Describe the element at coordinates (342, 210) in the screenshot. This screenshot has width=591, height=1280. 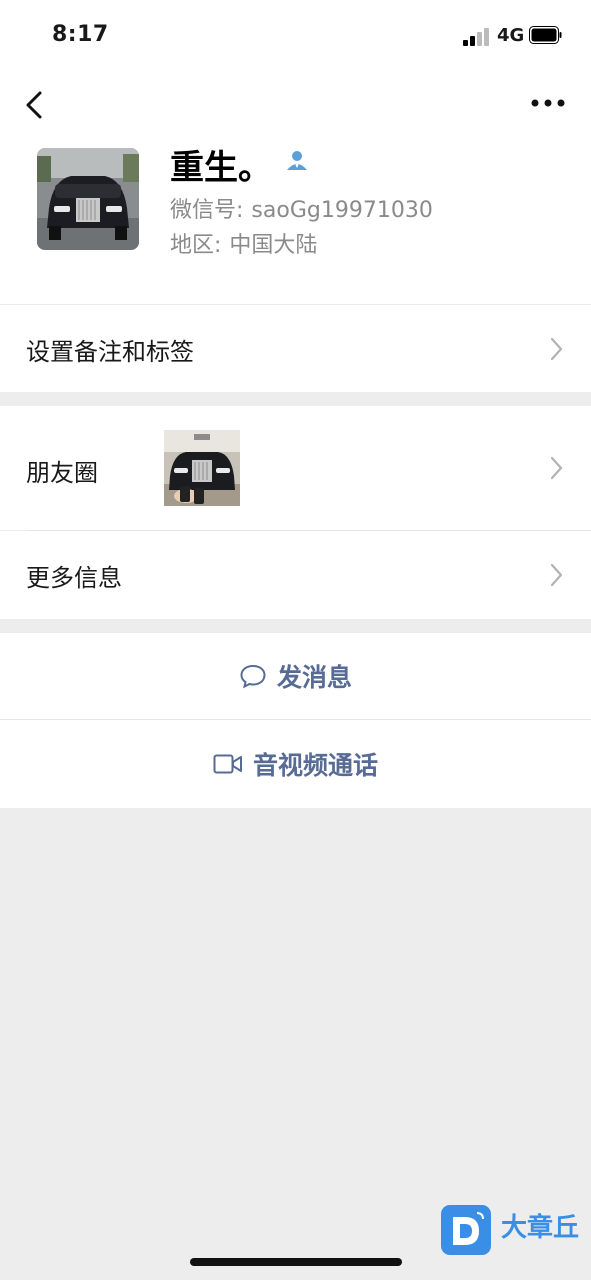
I see `wechat-id-value: saoGg19971030` at that location.